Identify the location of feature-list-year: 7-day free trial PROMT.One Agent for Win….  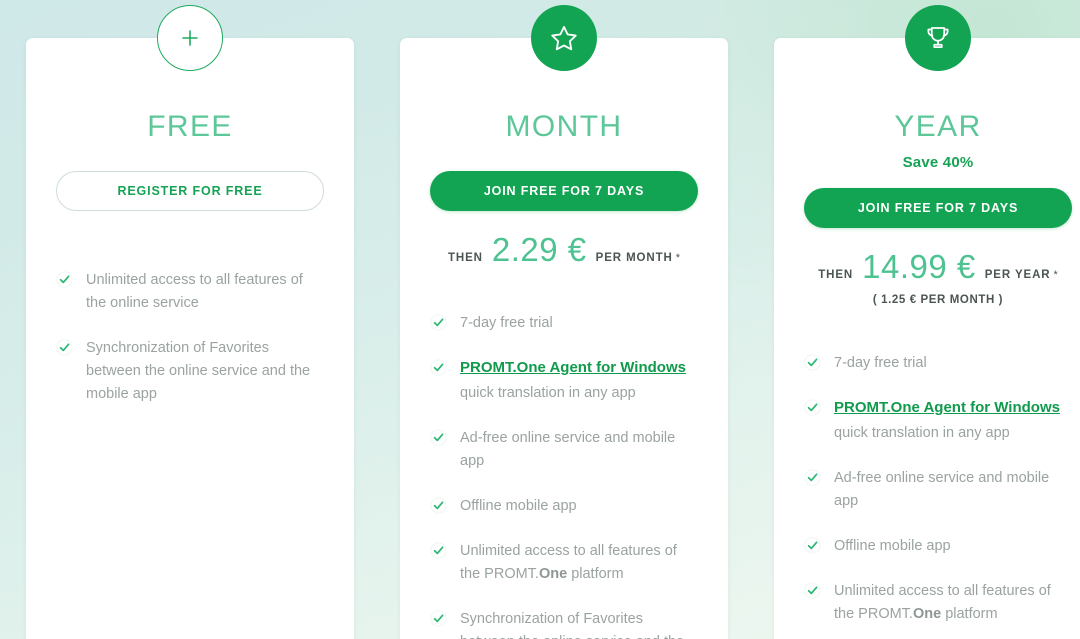
(938, 495).